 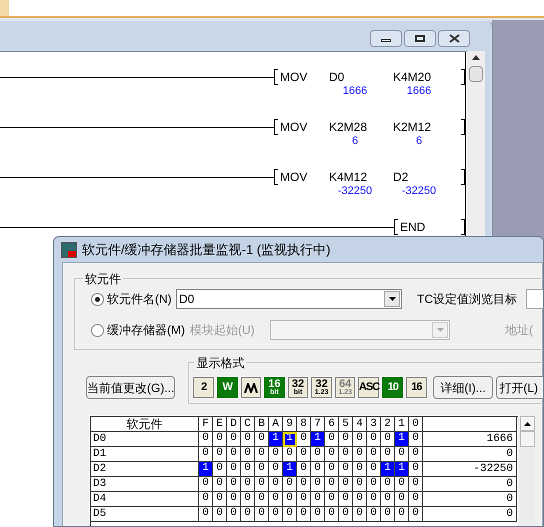 I want to click on close-button, so click(x=454, y=38).